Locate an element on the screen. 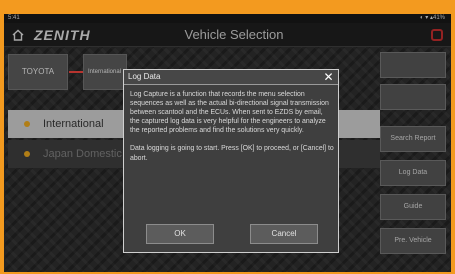 This screenshot has height=274, width=455. cancel-button: Cancel is located at coordinates (284, 234).